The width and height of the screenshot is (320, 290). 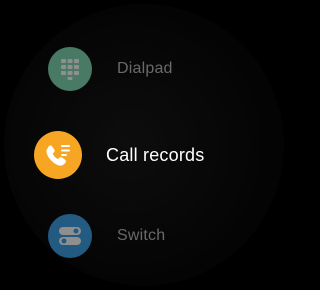 What do you see at coordinates (141, 235) in the screenshot?
I see `menu-item-label: Switch` at bounding box center [141, 235].